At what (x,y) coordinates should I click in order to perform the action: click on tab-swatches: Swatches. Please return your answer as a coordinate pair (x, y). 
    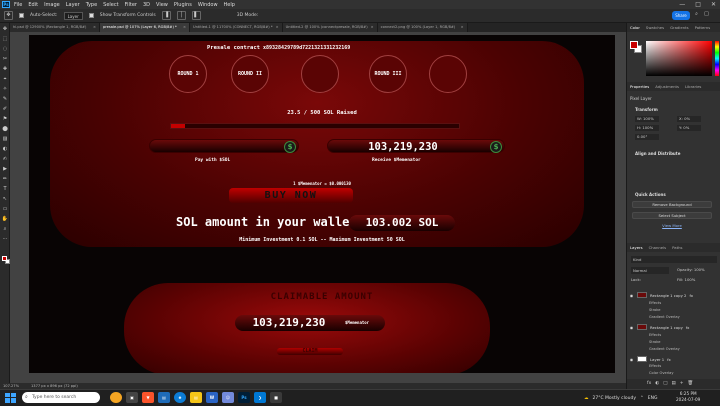
    Looking at the image, I should click on (655, 27).